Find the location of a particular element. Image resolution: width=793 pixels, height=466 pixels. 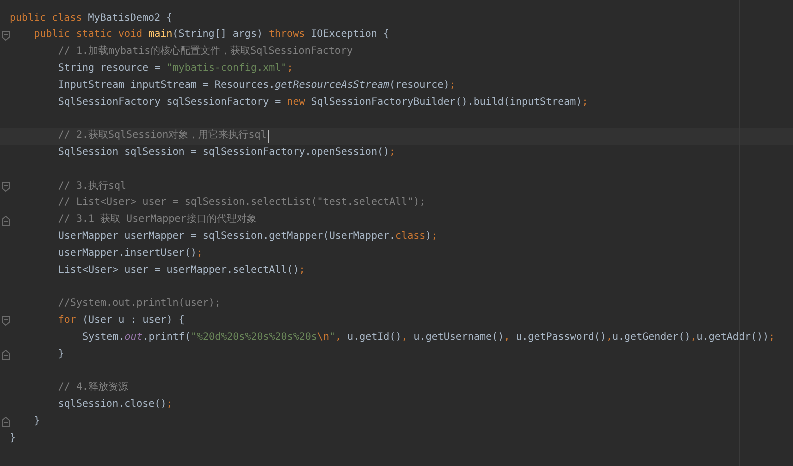

code-comment: // 3.执行sql is located at coordinates (92, 187).